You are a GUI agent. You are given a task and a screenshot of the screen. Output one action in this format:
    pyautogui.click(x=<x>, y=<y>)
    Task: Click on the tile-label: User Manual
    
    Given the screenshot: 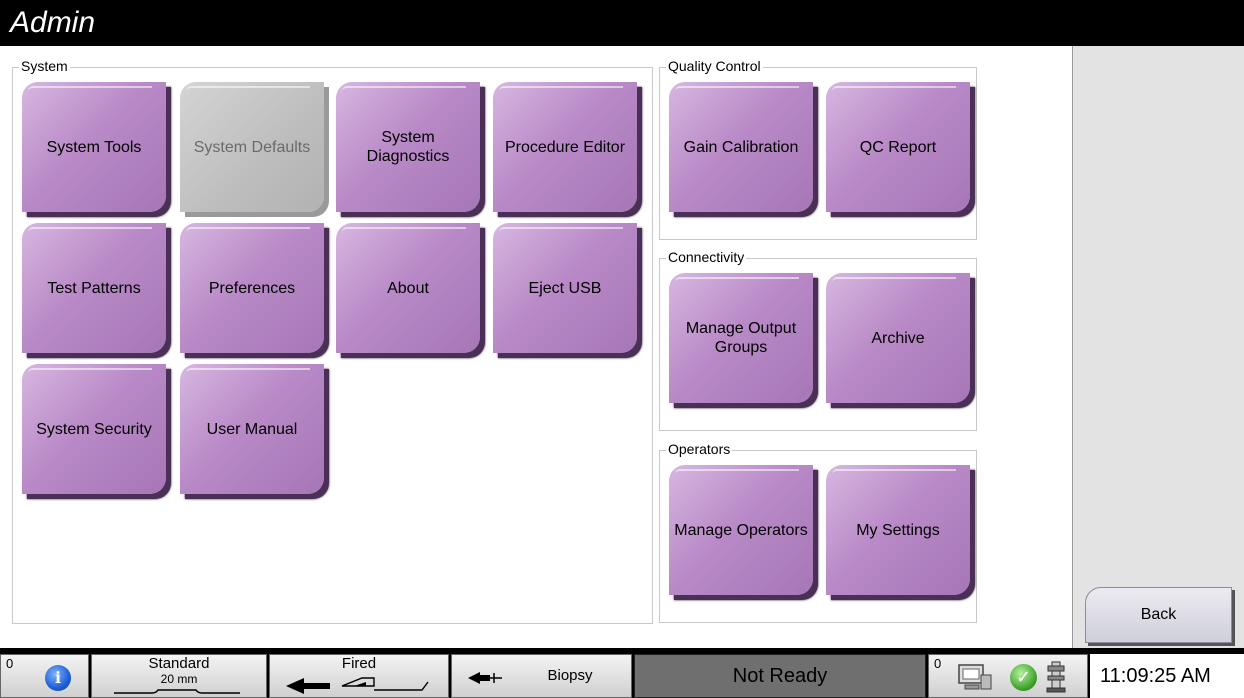 What is the action you would take?
    pyautogui.click(x=252, y=429)
    